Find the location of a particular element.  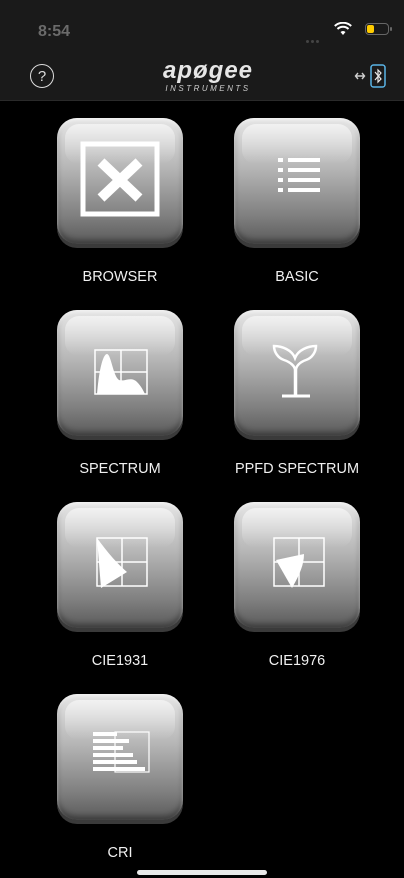

cie1976-label: CIE1976 is located at coordinates (297, 661).